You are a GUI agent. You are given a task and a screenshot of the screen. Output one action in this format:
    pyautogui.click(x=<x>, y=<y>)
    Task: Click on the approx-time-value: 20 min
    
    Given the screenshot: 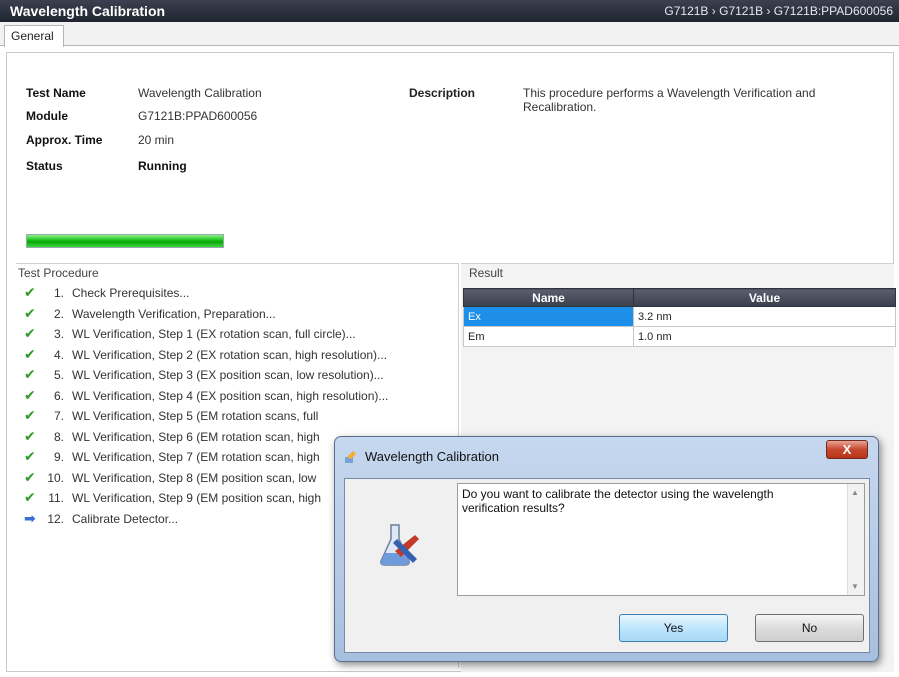 What is the action you would take?
    pyautogui.click(x=156, y=140)
    